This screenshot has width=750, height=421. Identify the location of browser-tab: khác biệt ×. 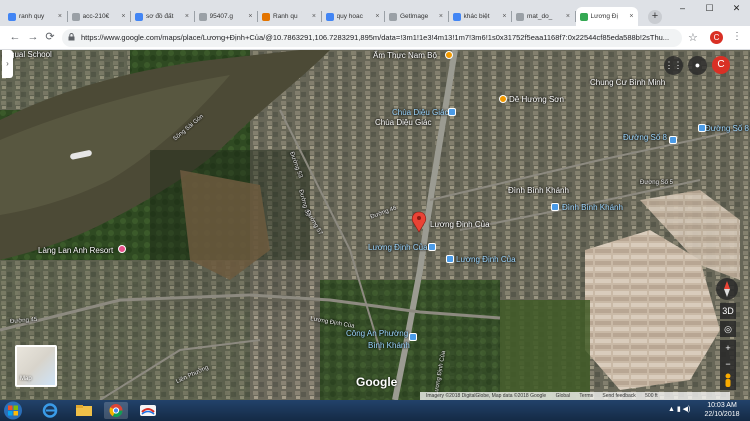
(480, 16).